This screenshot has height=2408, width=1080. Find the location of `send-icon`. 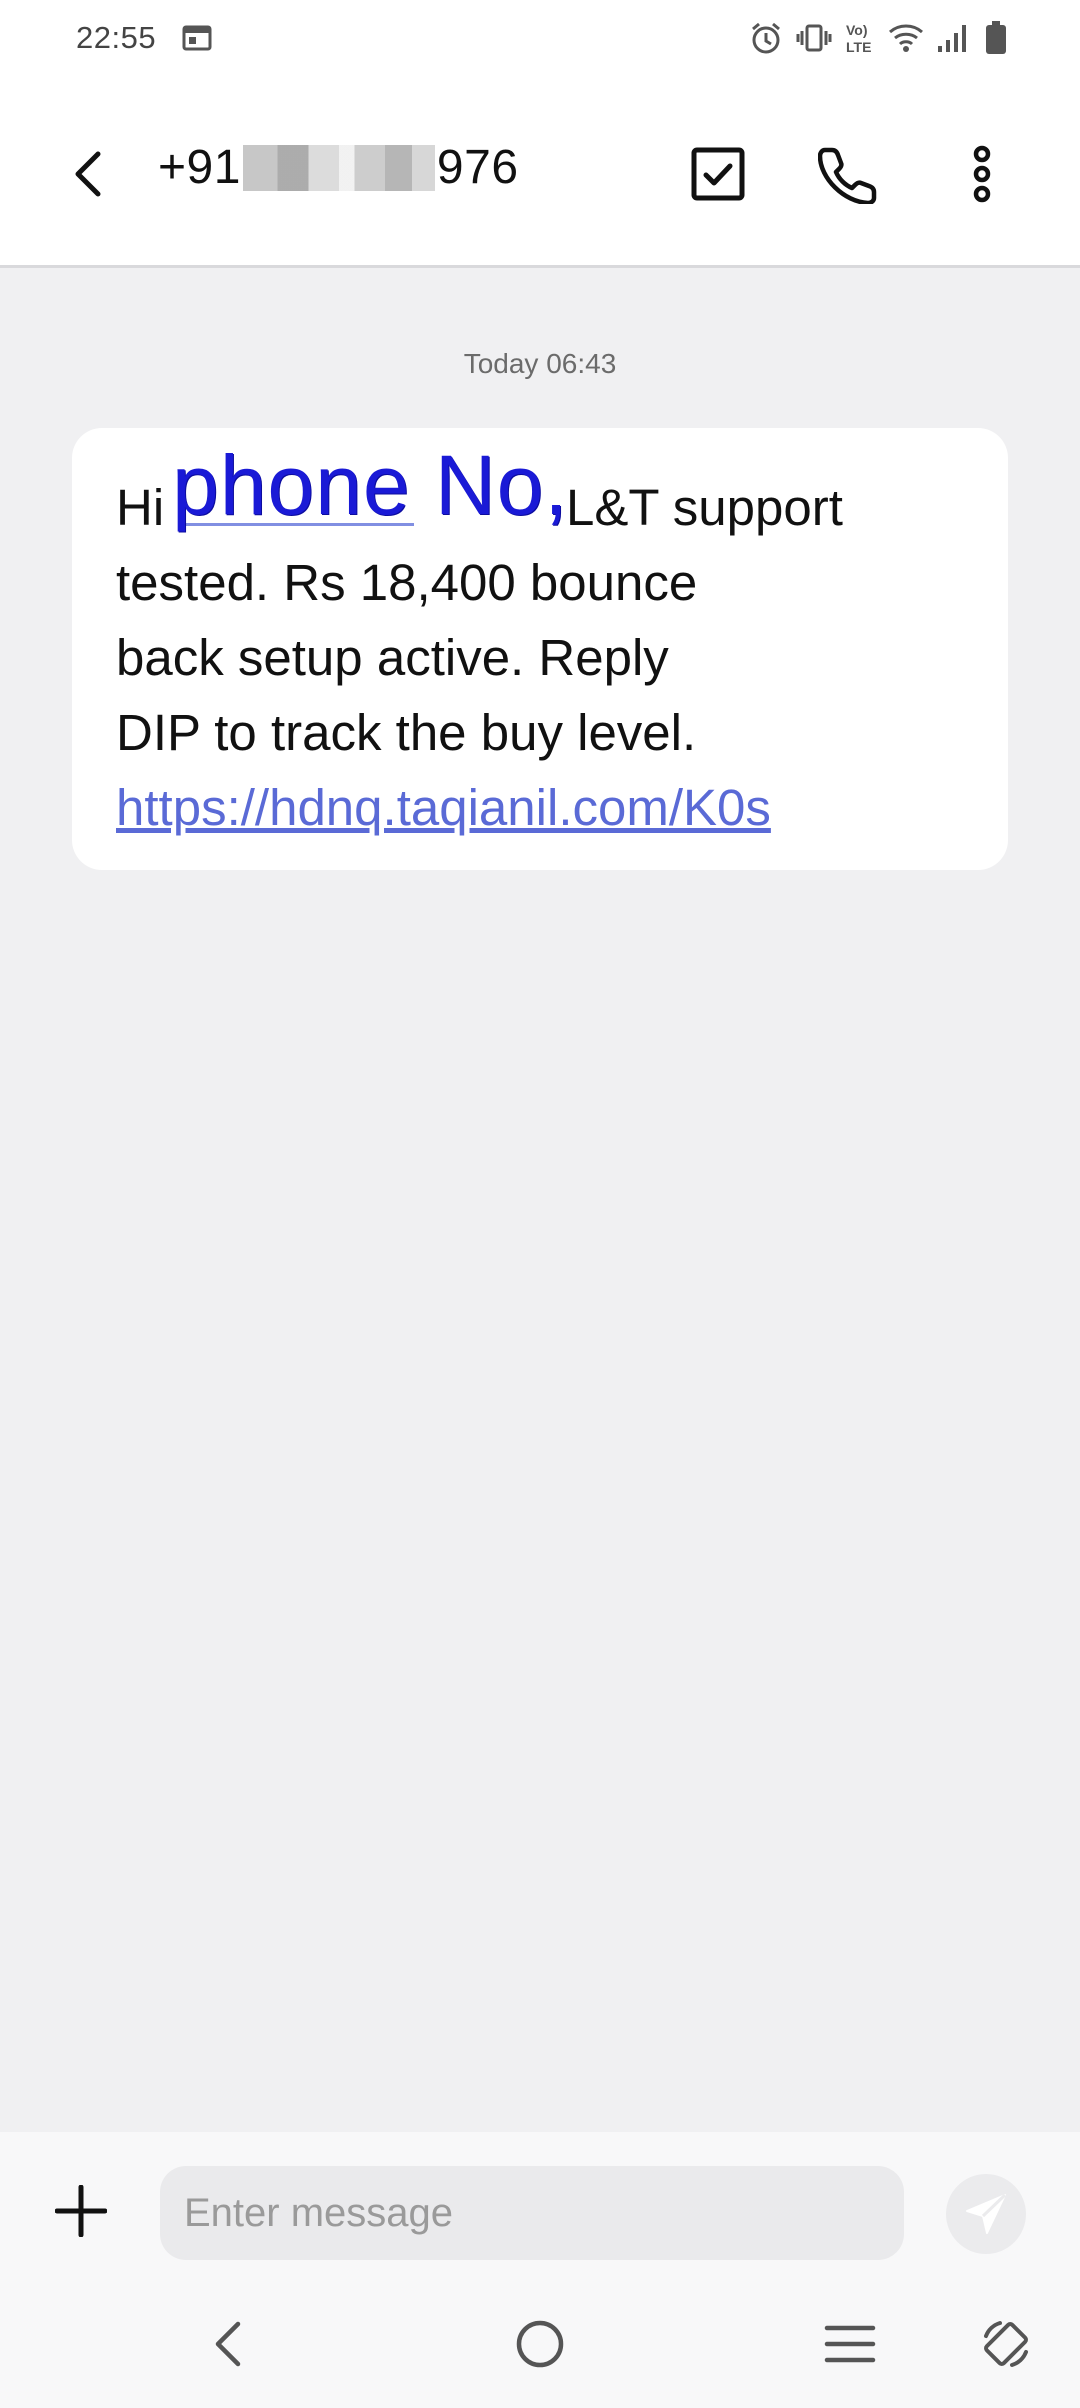

send-icon is located at coordinates (986, 2213).